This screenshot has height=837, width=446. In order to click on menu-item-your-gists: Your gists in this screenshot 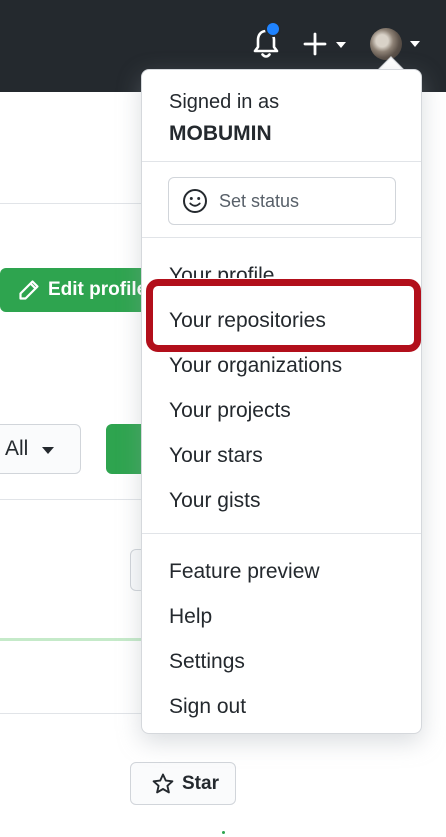, I will do `click(214, 501)`.